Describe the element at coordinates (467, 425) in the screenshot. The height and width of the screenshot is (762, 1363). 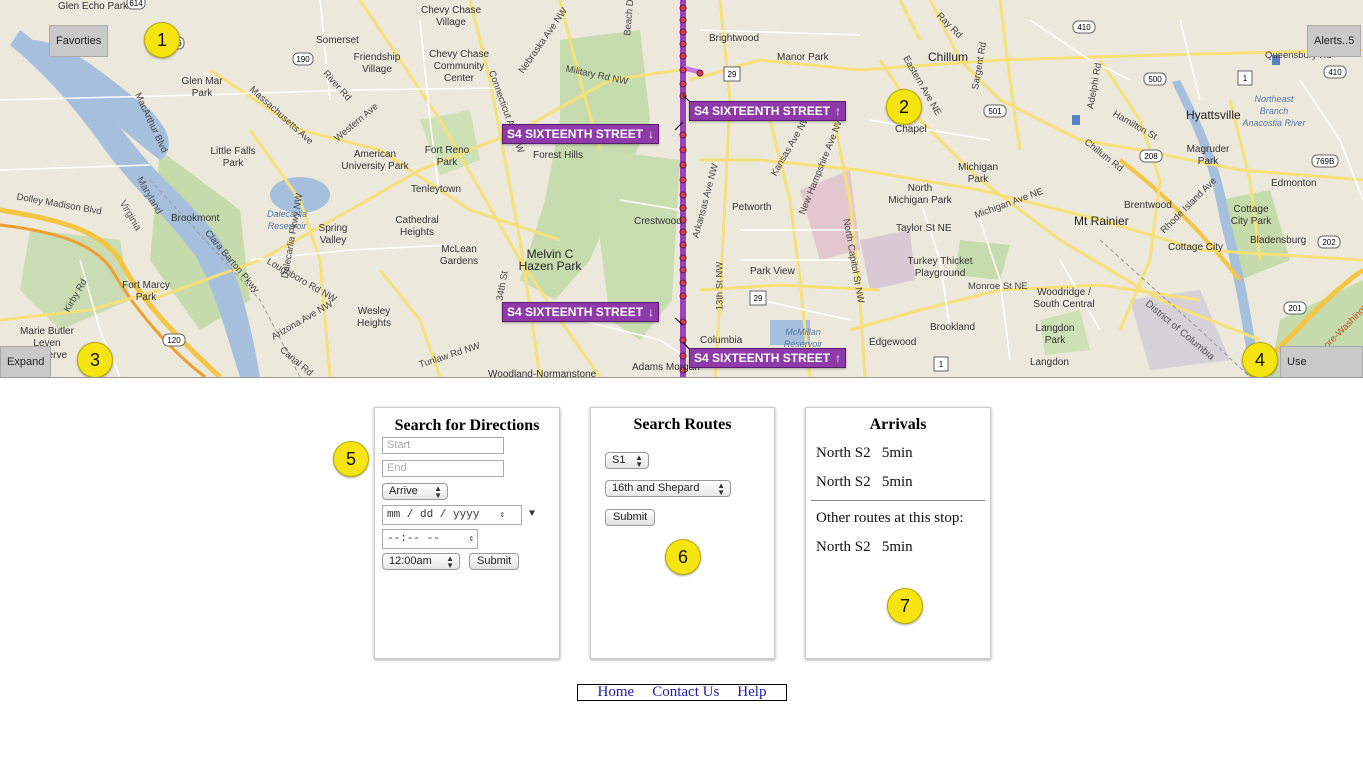
I see `directions-title: Search for Directions` at that location.